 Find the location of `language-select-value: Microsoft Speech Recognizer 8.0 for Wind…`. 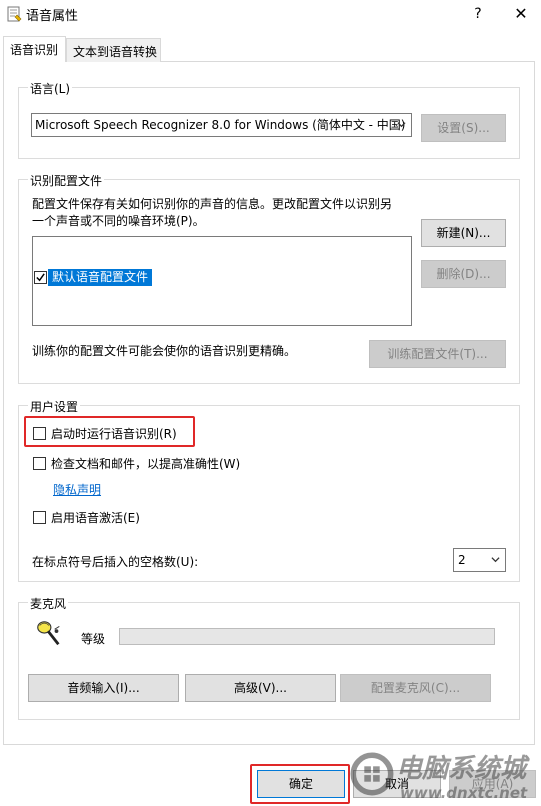

language-select-value: Microsoft Speech Recognizer 8.0 for Wind… is located at coordinates (220, 125).